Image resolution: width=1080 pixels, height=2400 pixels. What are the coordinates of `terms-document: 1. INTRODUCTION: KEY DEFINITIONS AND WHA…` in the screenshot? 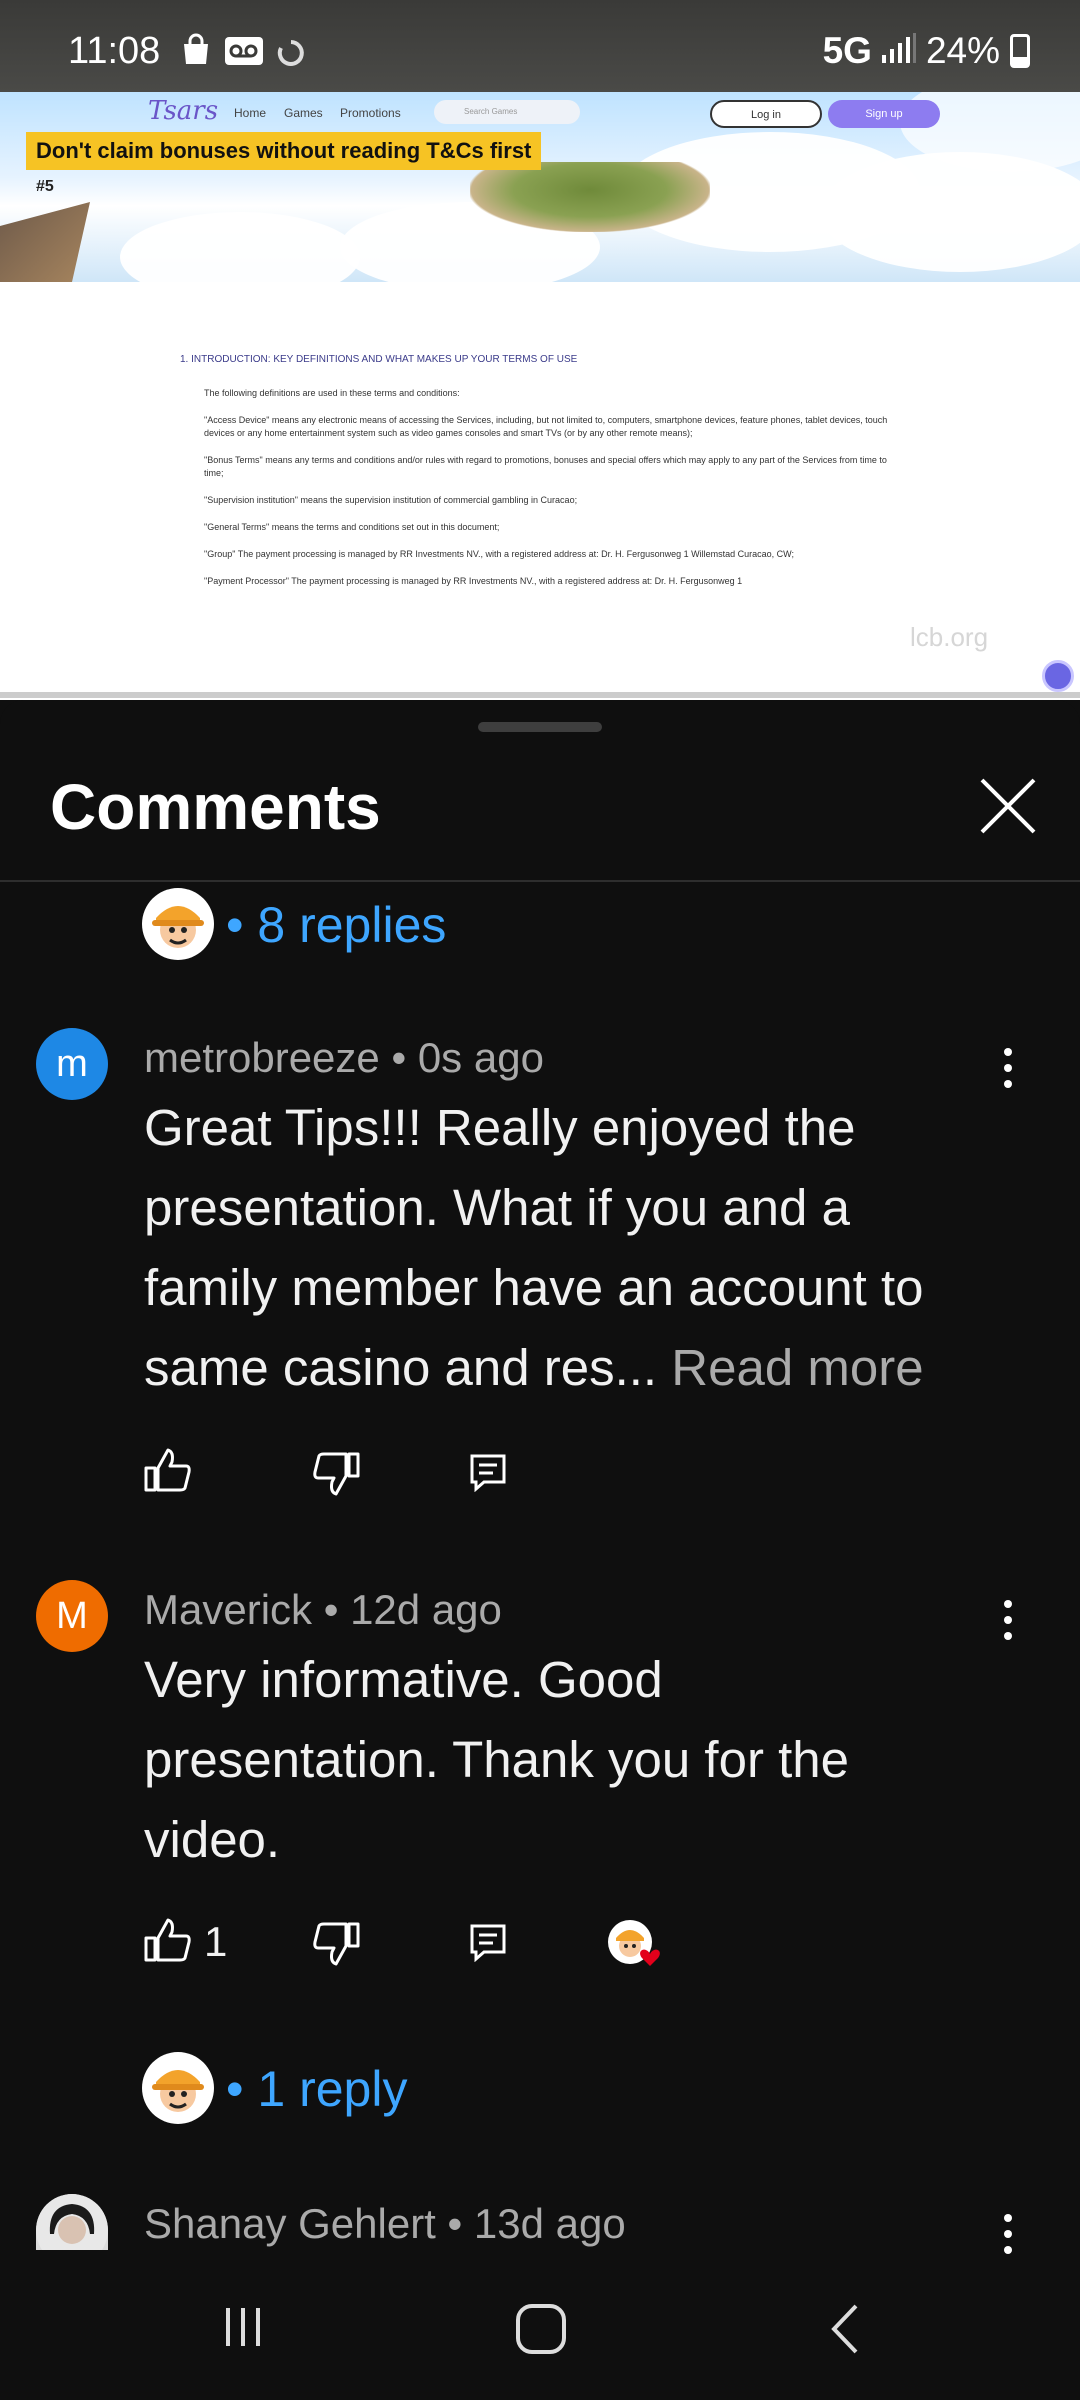 It's located at (540, 478).